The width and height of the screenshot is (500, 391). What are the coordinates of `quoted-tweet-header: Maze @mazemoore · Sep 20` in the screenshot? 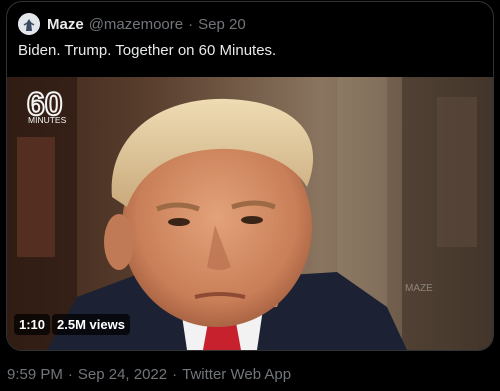 It's located at (132, 24).